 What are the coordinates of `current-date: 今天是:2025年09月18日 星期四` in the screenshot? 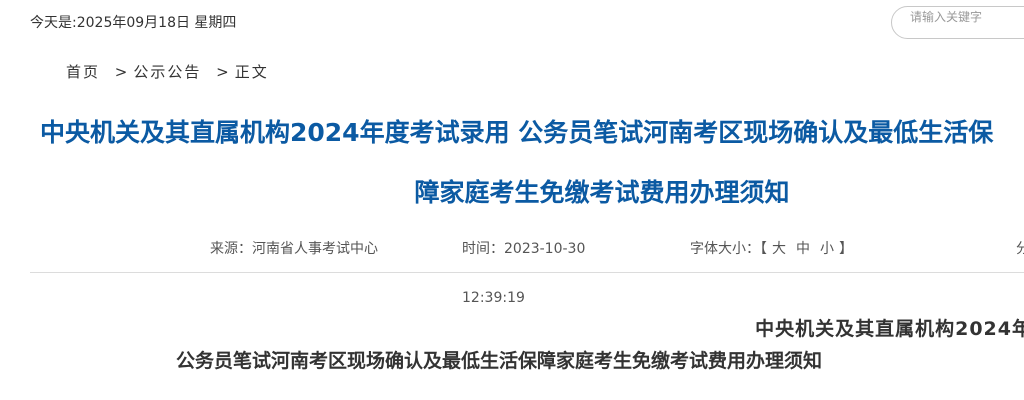 It's located at (133, 23).